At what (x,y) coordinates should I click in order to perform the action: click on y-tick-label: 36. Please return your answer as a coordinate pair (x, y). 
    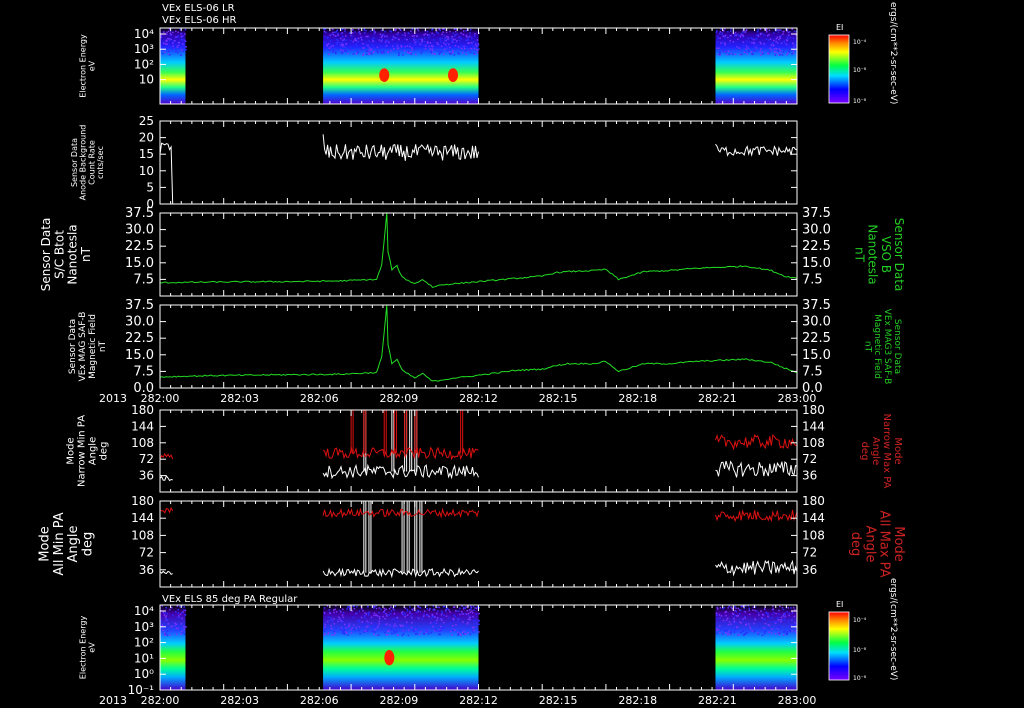
    Looking at the image, I should click on (146, 476).